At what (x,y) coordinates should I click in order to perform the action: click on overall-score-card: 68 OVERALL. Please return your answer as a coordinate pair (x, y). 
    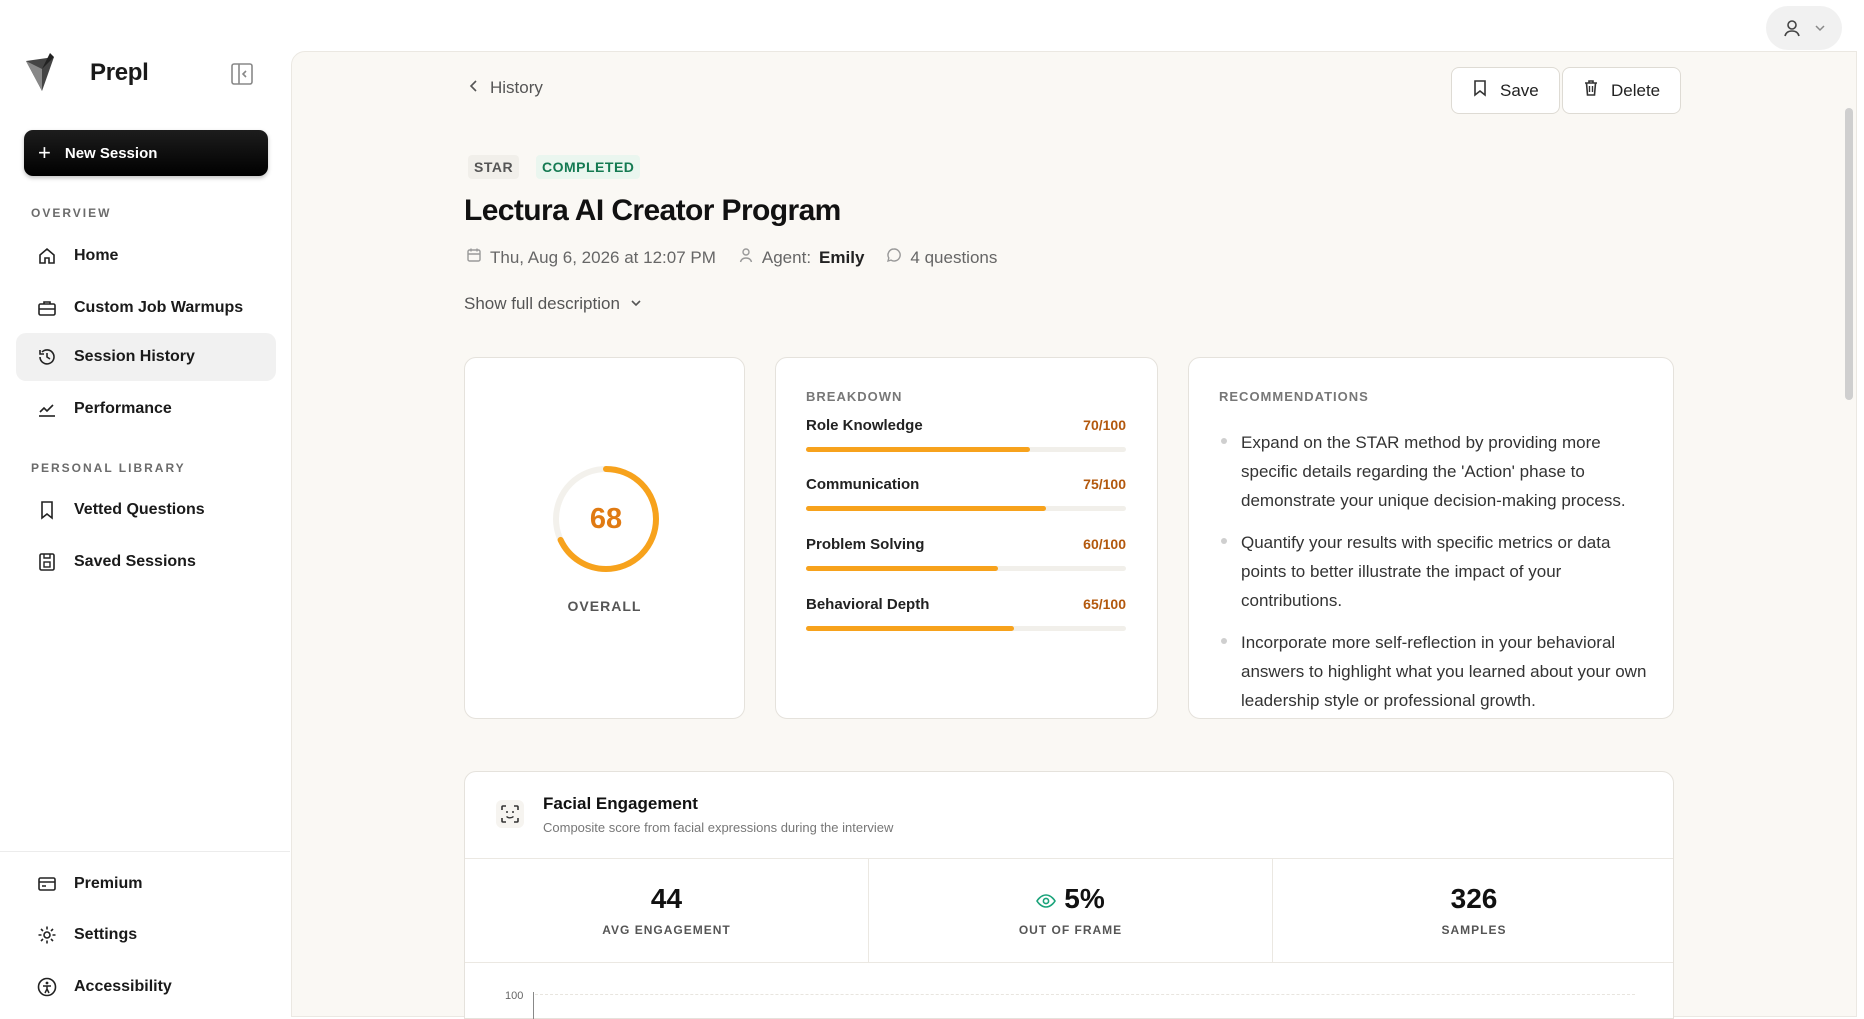
    Looking at the image, I should click on (604, 538).